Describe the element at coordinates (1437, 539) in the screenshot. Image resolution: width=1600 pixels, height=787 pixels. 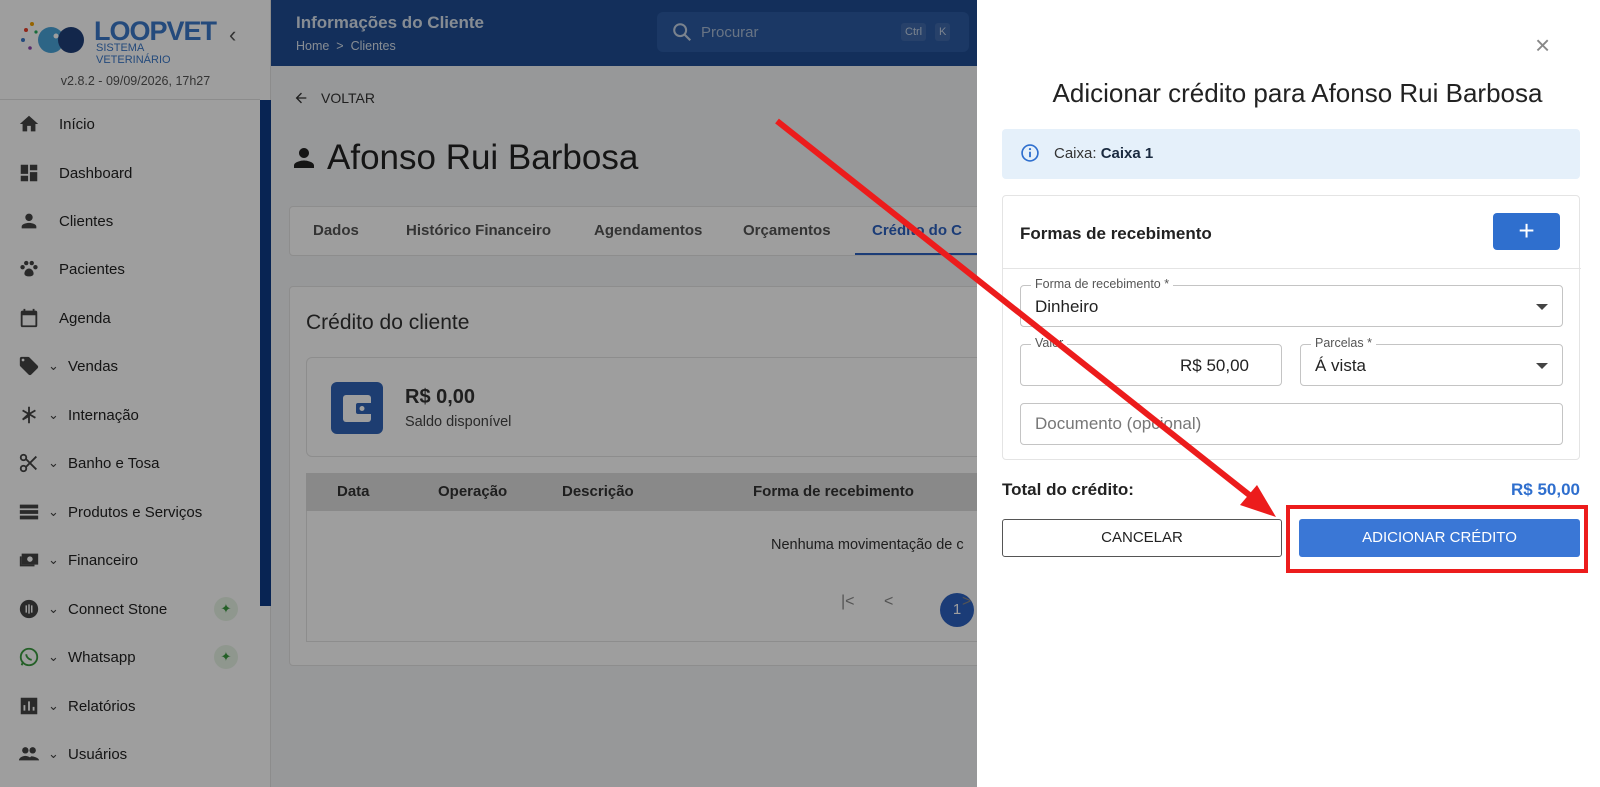
I see `annotation-highlight-box` at that location.